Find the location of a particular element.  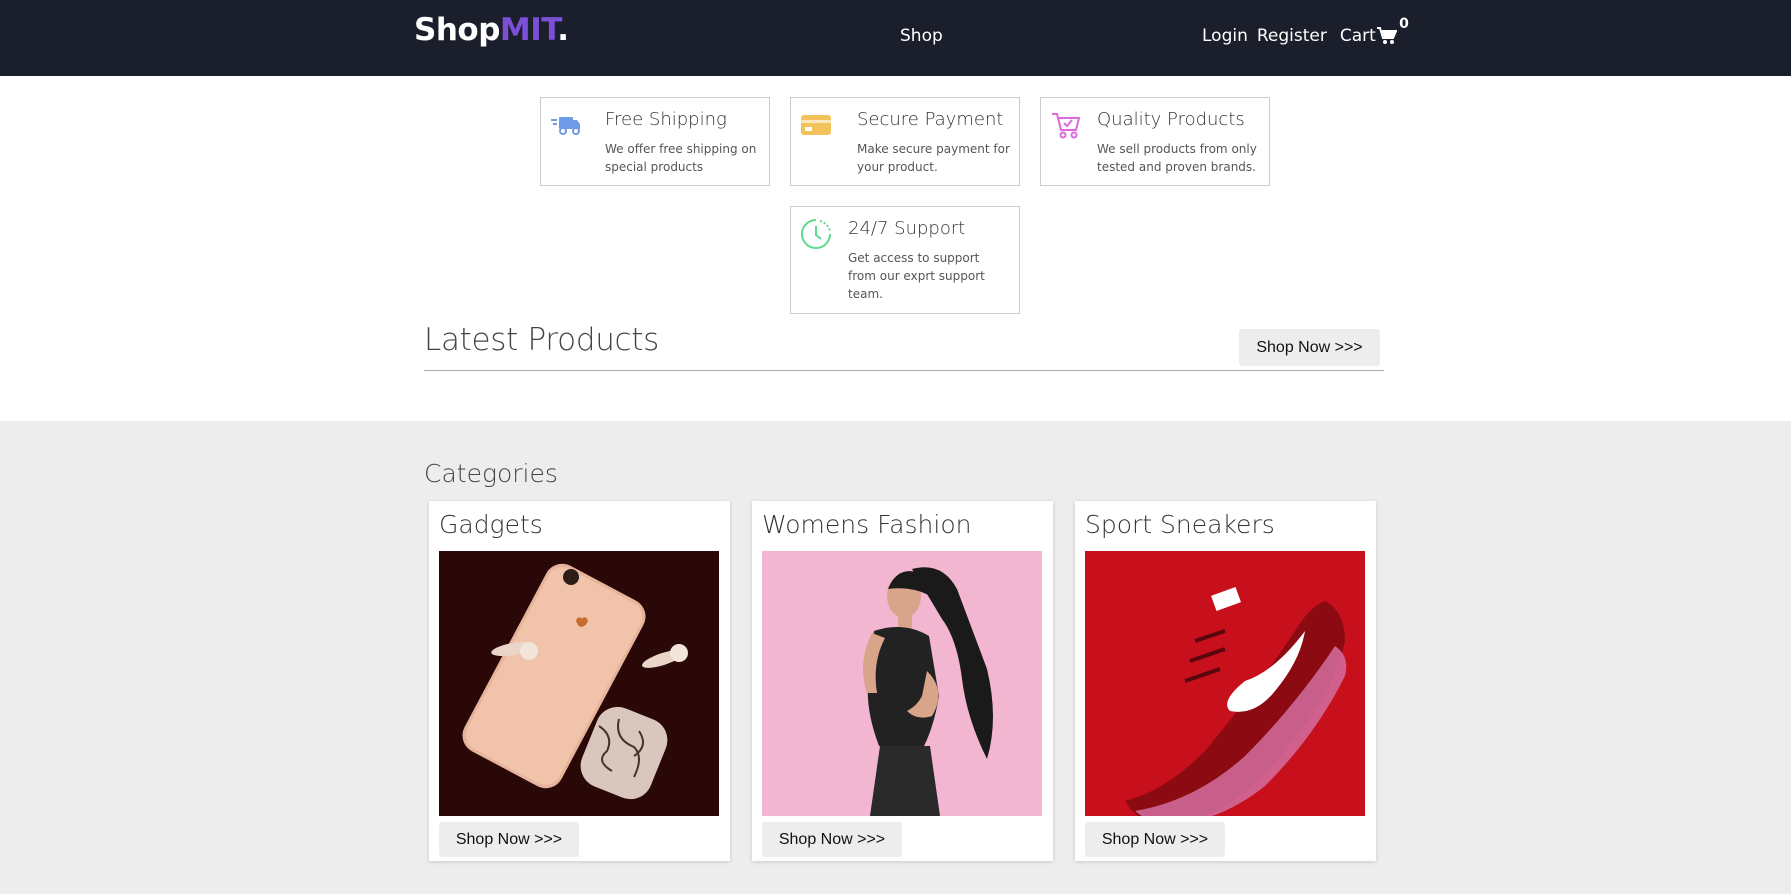

nav-link-login: Login is located at coordinates (1225, 36).